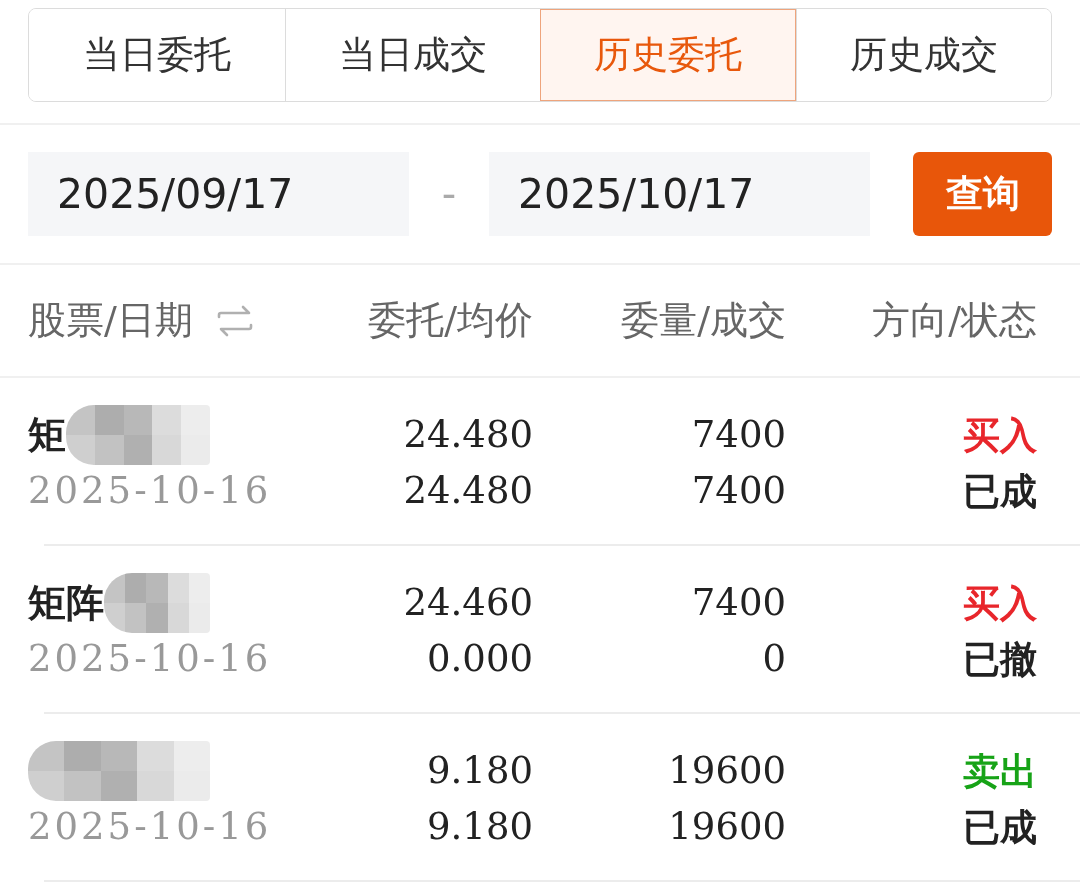 This screenshot has height=894, width=1080. What do you see at coordinates (679, 194) in the screenshot?
I see `end-date-field: 2025/10/17` at bounding box center [679, 194].